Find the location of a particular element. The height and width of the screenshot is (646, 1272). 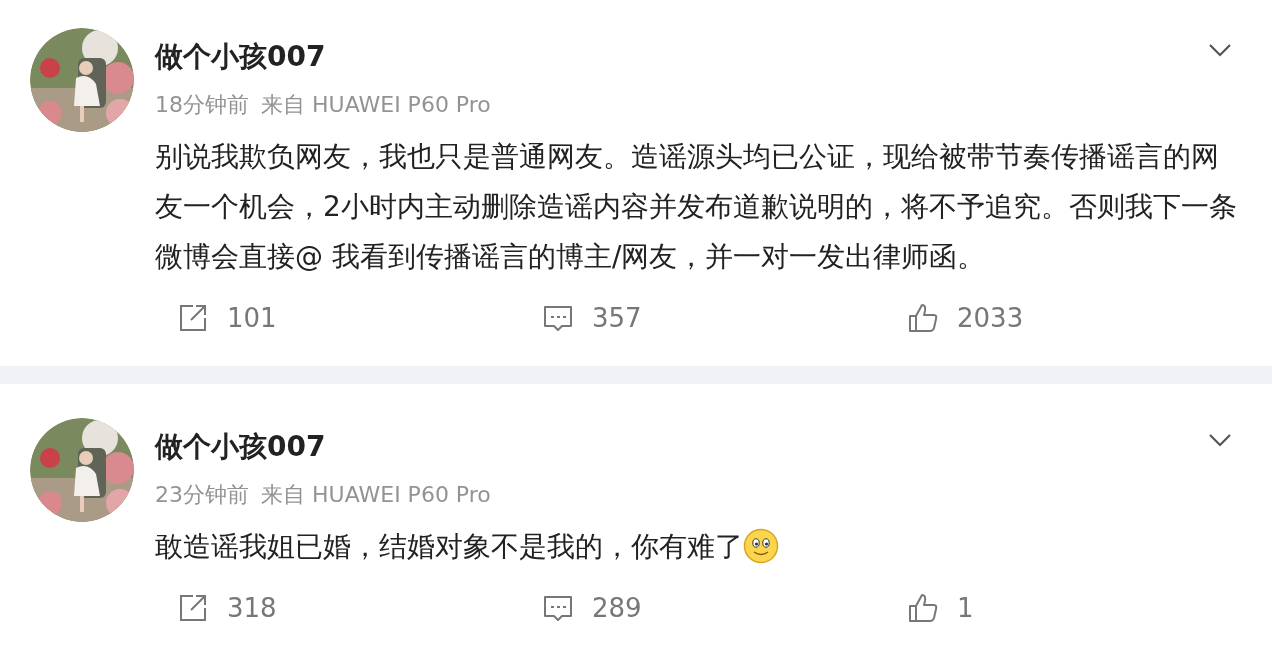

action-count: 1 is located at coordinates (965, 608).